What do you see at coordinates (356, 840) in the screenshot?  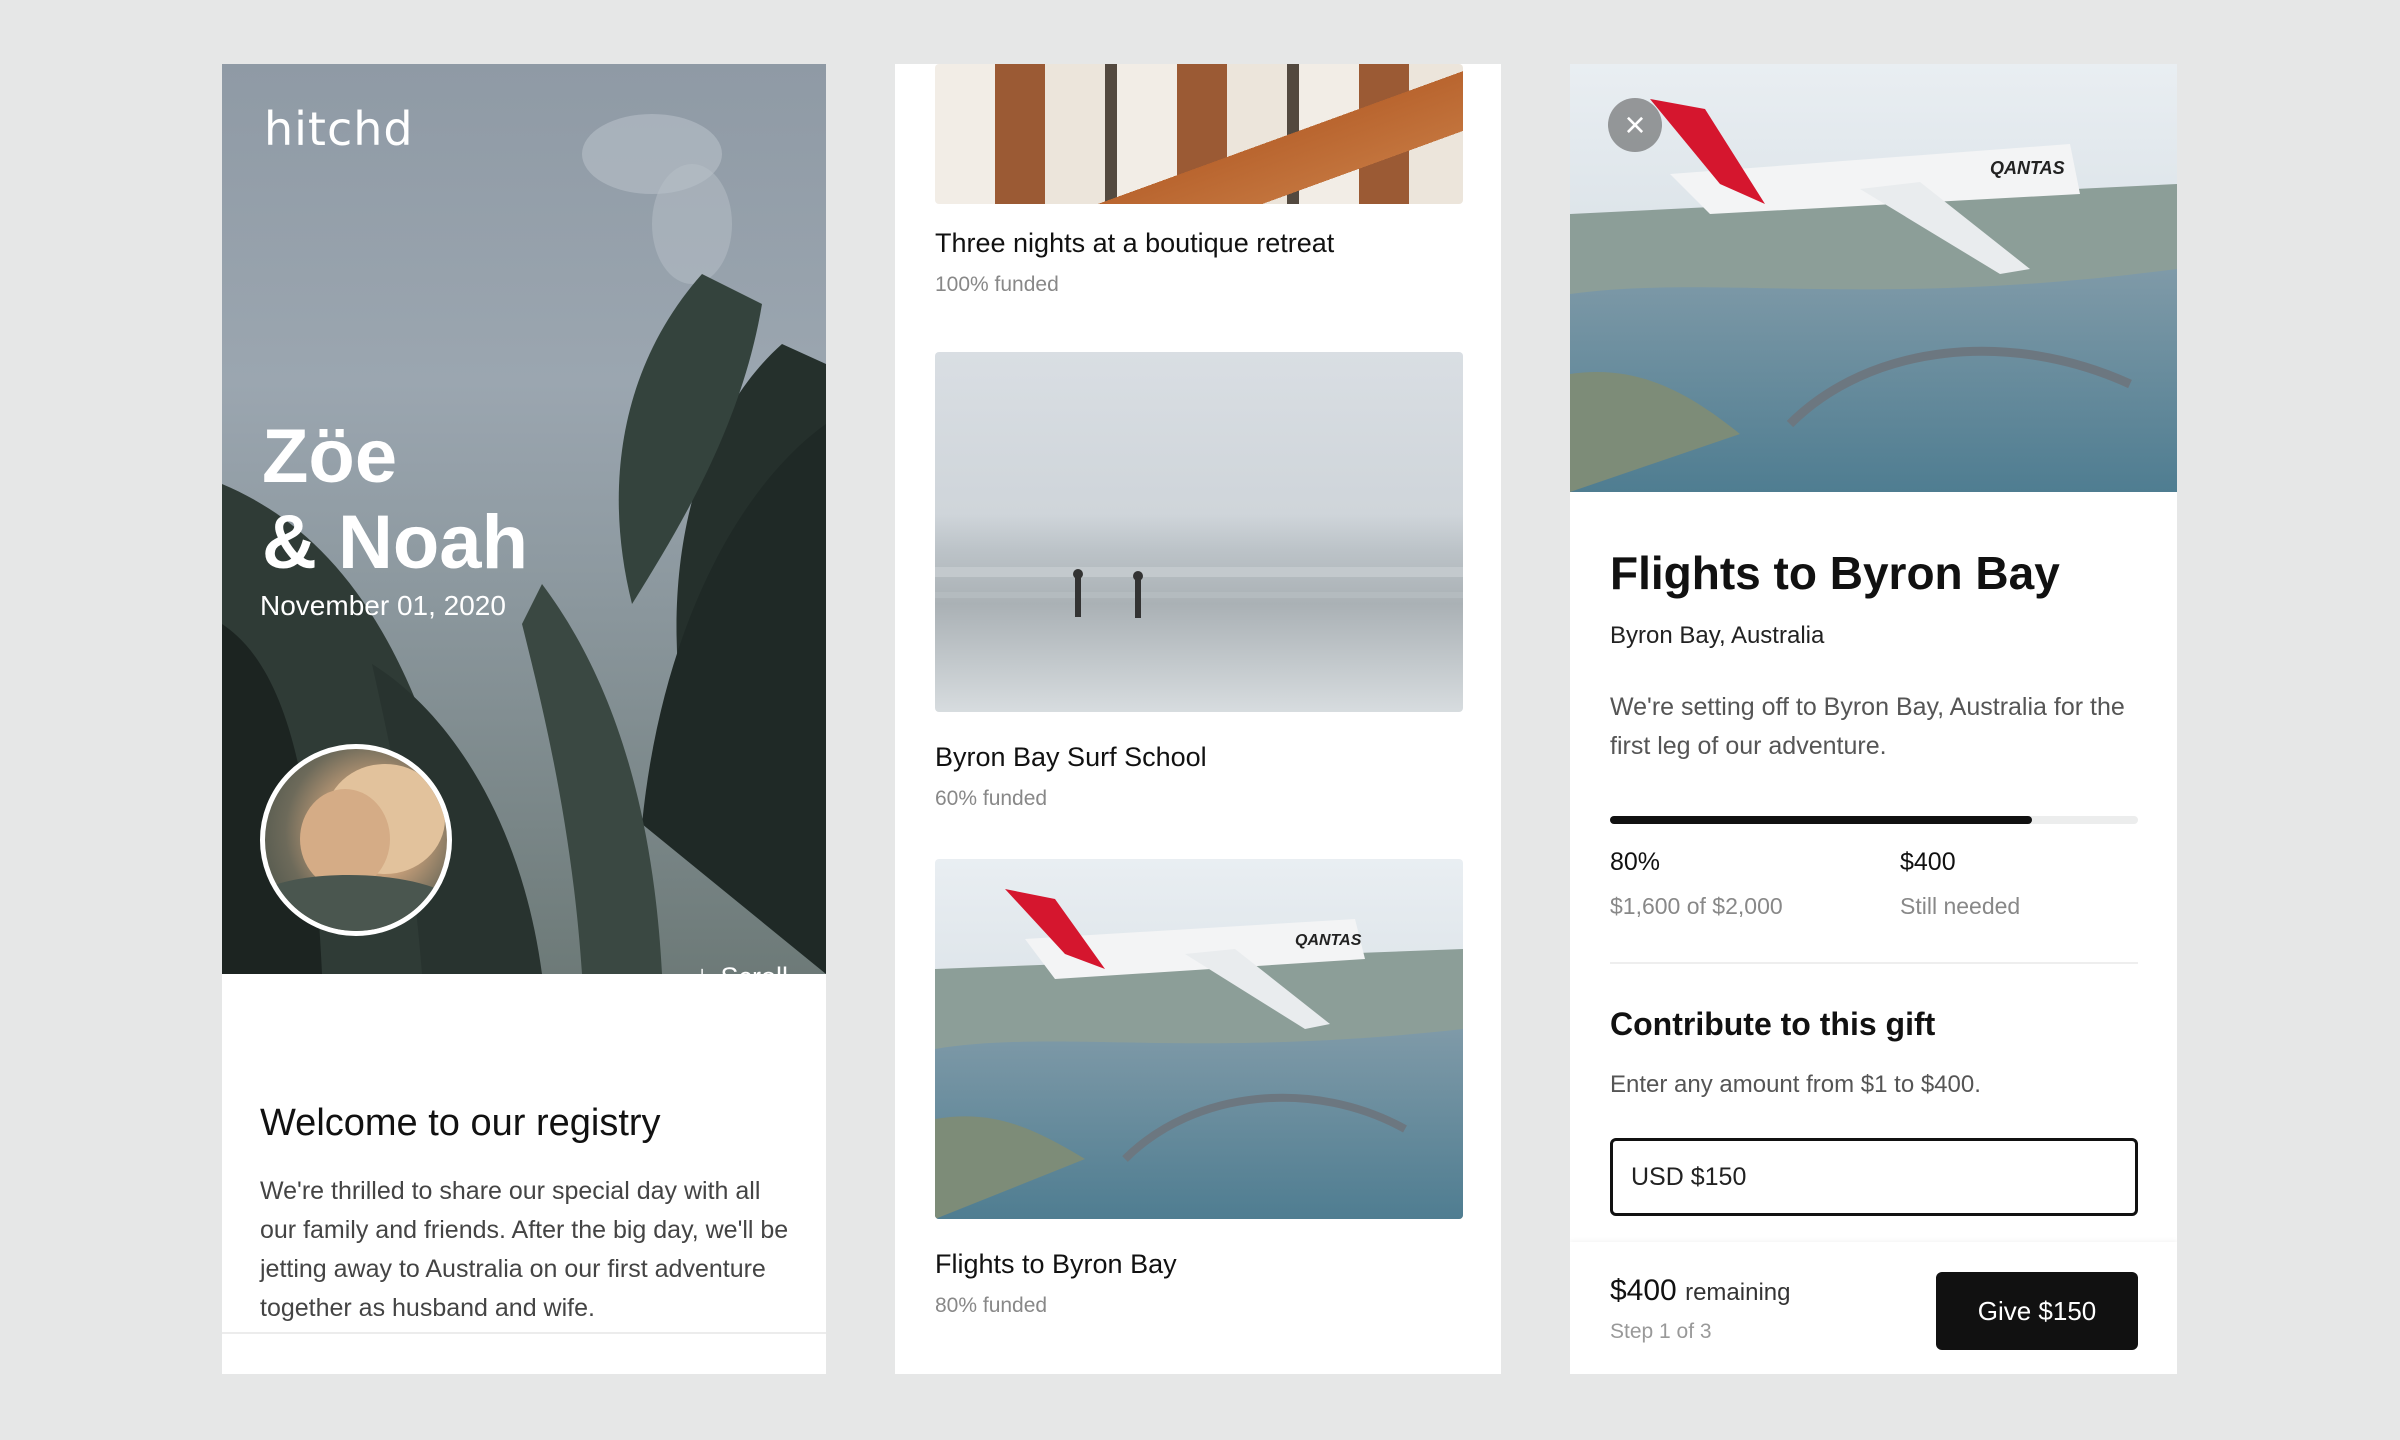 I see `couple-avatar` at bounding box center [356, 840].